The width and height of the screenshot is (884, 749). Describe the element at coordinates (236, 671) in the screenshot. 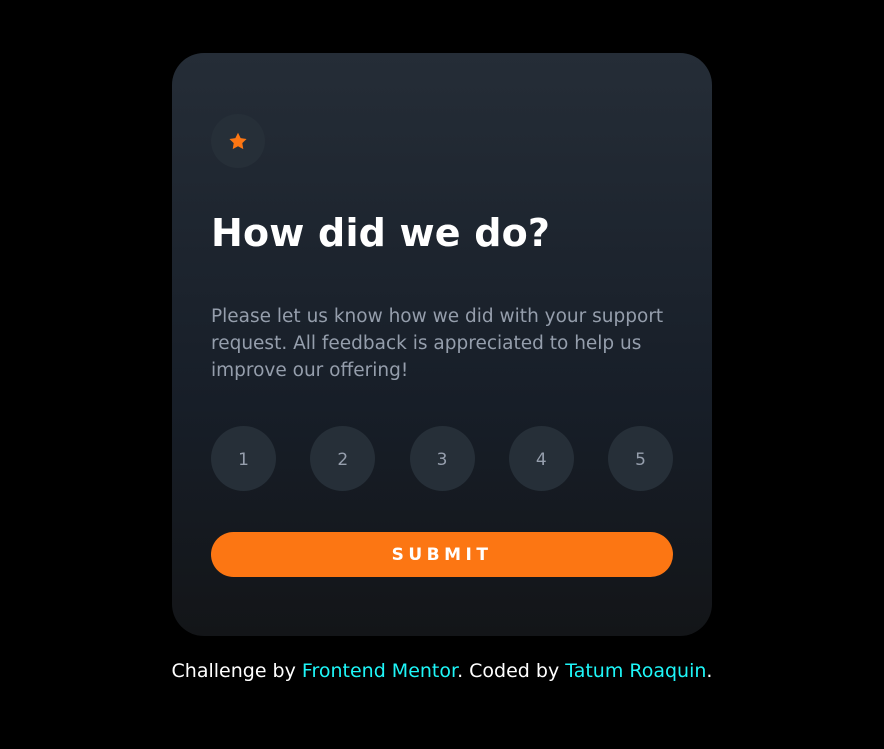

I see `attribution-prefix: Challenge by` at that location.